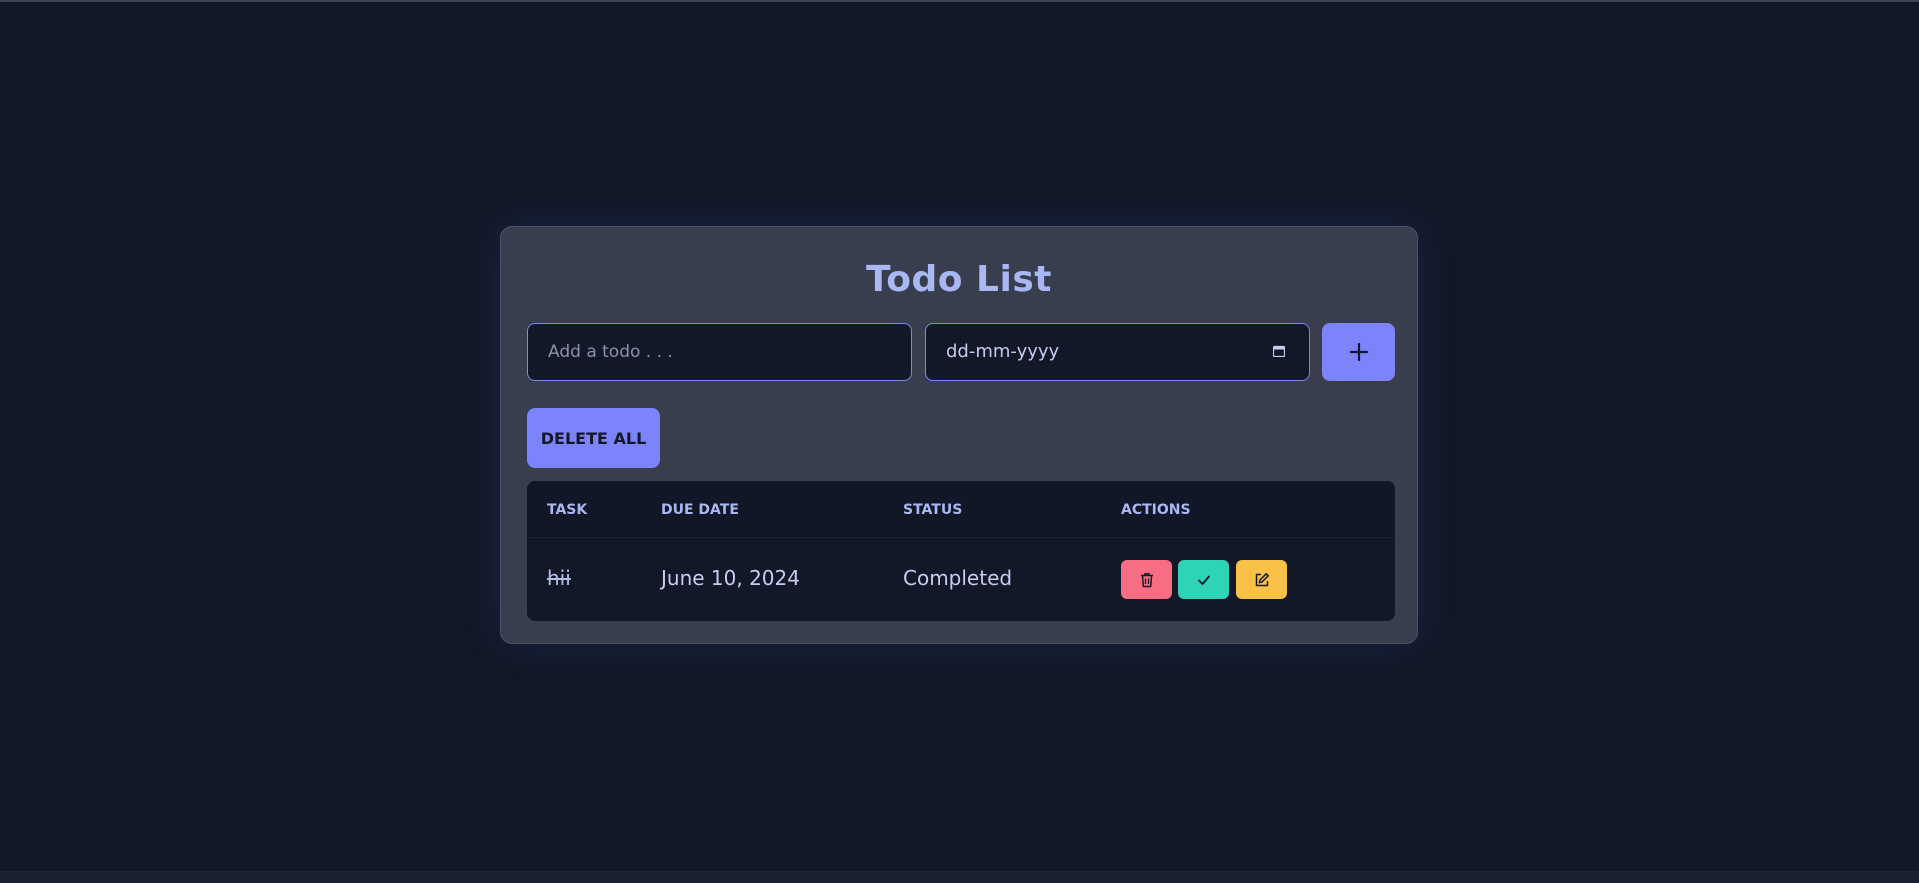 Image resolution: width=1919 pixels, height=883 pixels. I want to click on plus-icon, so click(1358, 352).